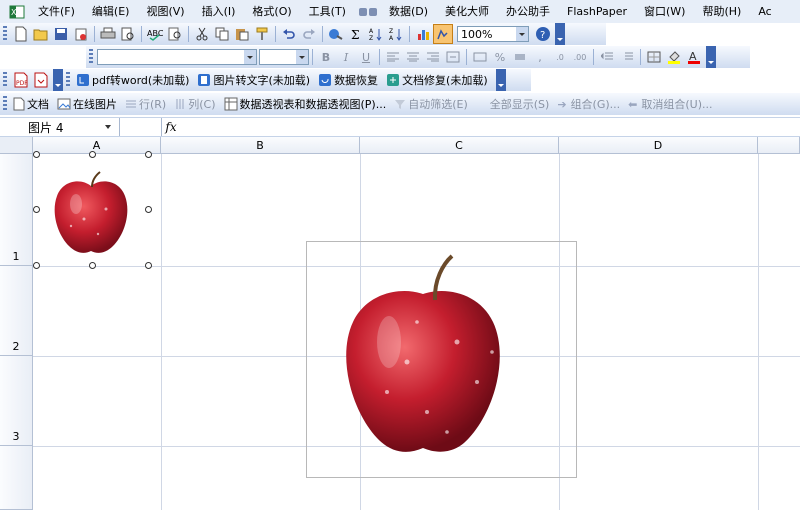  What do you see at coordinates (459, 145) in the screenshot?
I see `column-header-c: C` at bounding box center [459, 145].